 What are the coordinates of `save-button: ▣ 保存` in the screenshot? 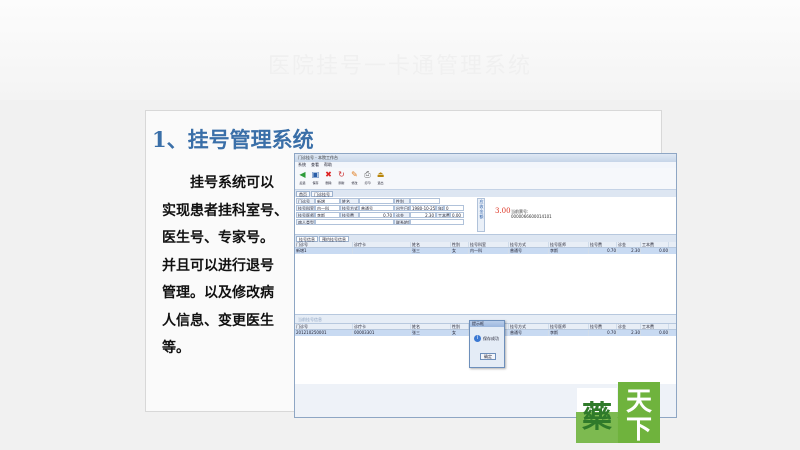 It's located at (315, 176).